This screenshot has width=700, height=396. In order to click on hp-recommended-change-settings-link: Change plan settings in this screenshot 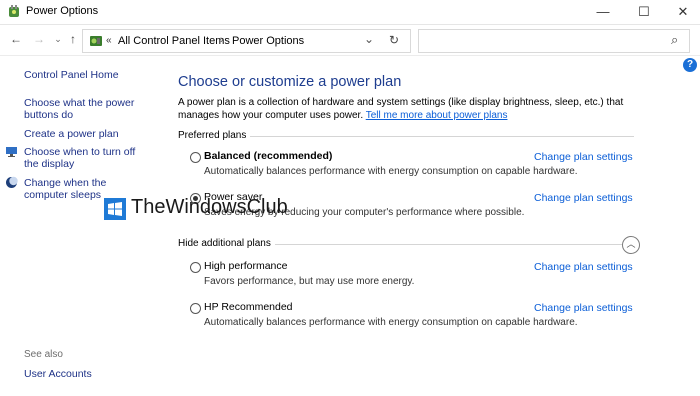, I will do `click(583, 308)`.